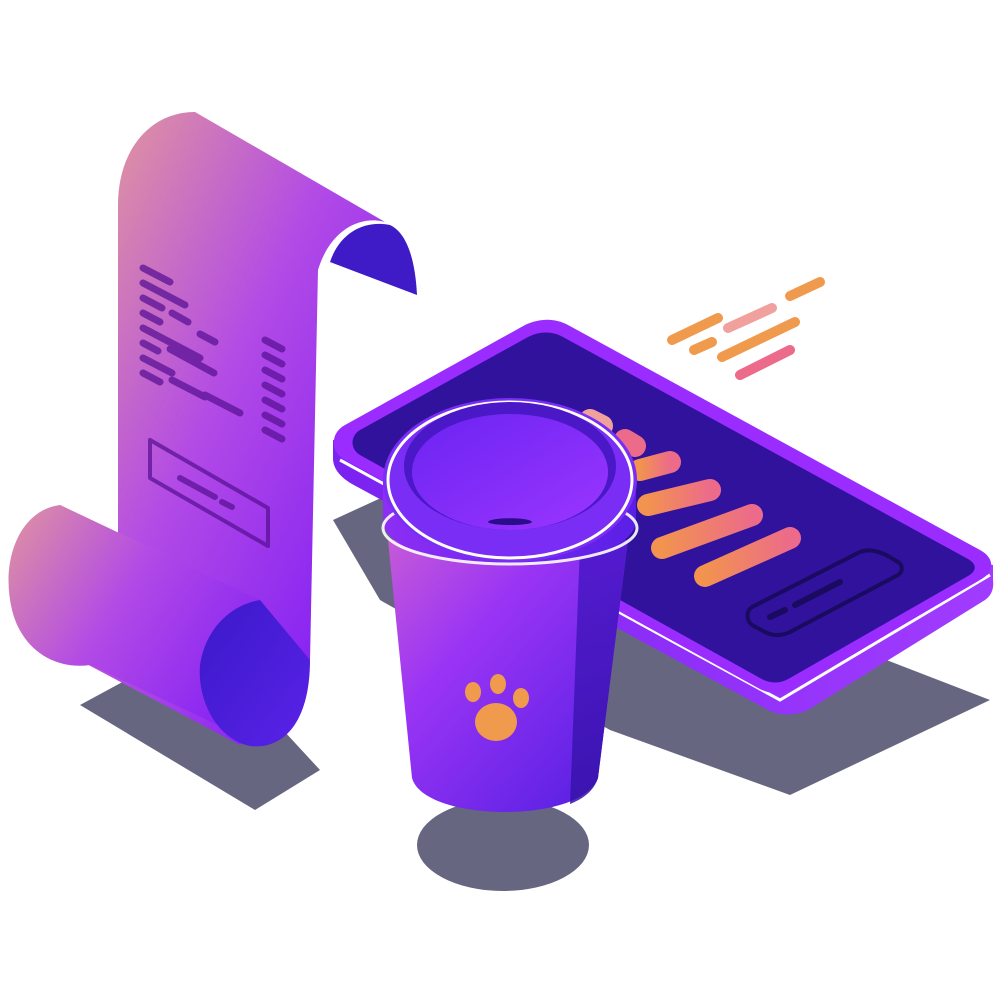 Image resolution: width=1000 pixels, height=1000 pixels. I want to click on cup-shadow, so click(503, 845).